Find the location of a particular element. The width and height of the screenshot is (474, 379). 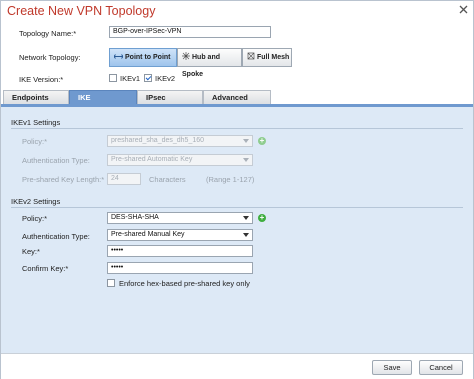

ikev1-range-label: (Range 1-127) is located at coordinates (230, 179).